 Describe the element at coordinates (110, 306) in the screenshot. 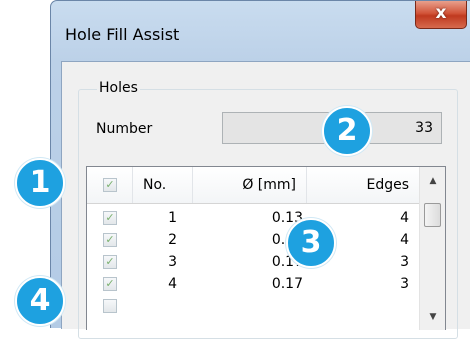

I see `row-checkbox-partial` at that location.